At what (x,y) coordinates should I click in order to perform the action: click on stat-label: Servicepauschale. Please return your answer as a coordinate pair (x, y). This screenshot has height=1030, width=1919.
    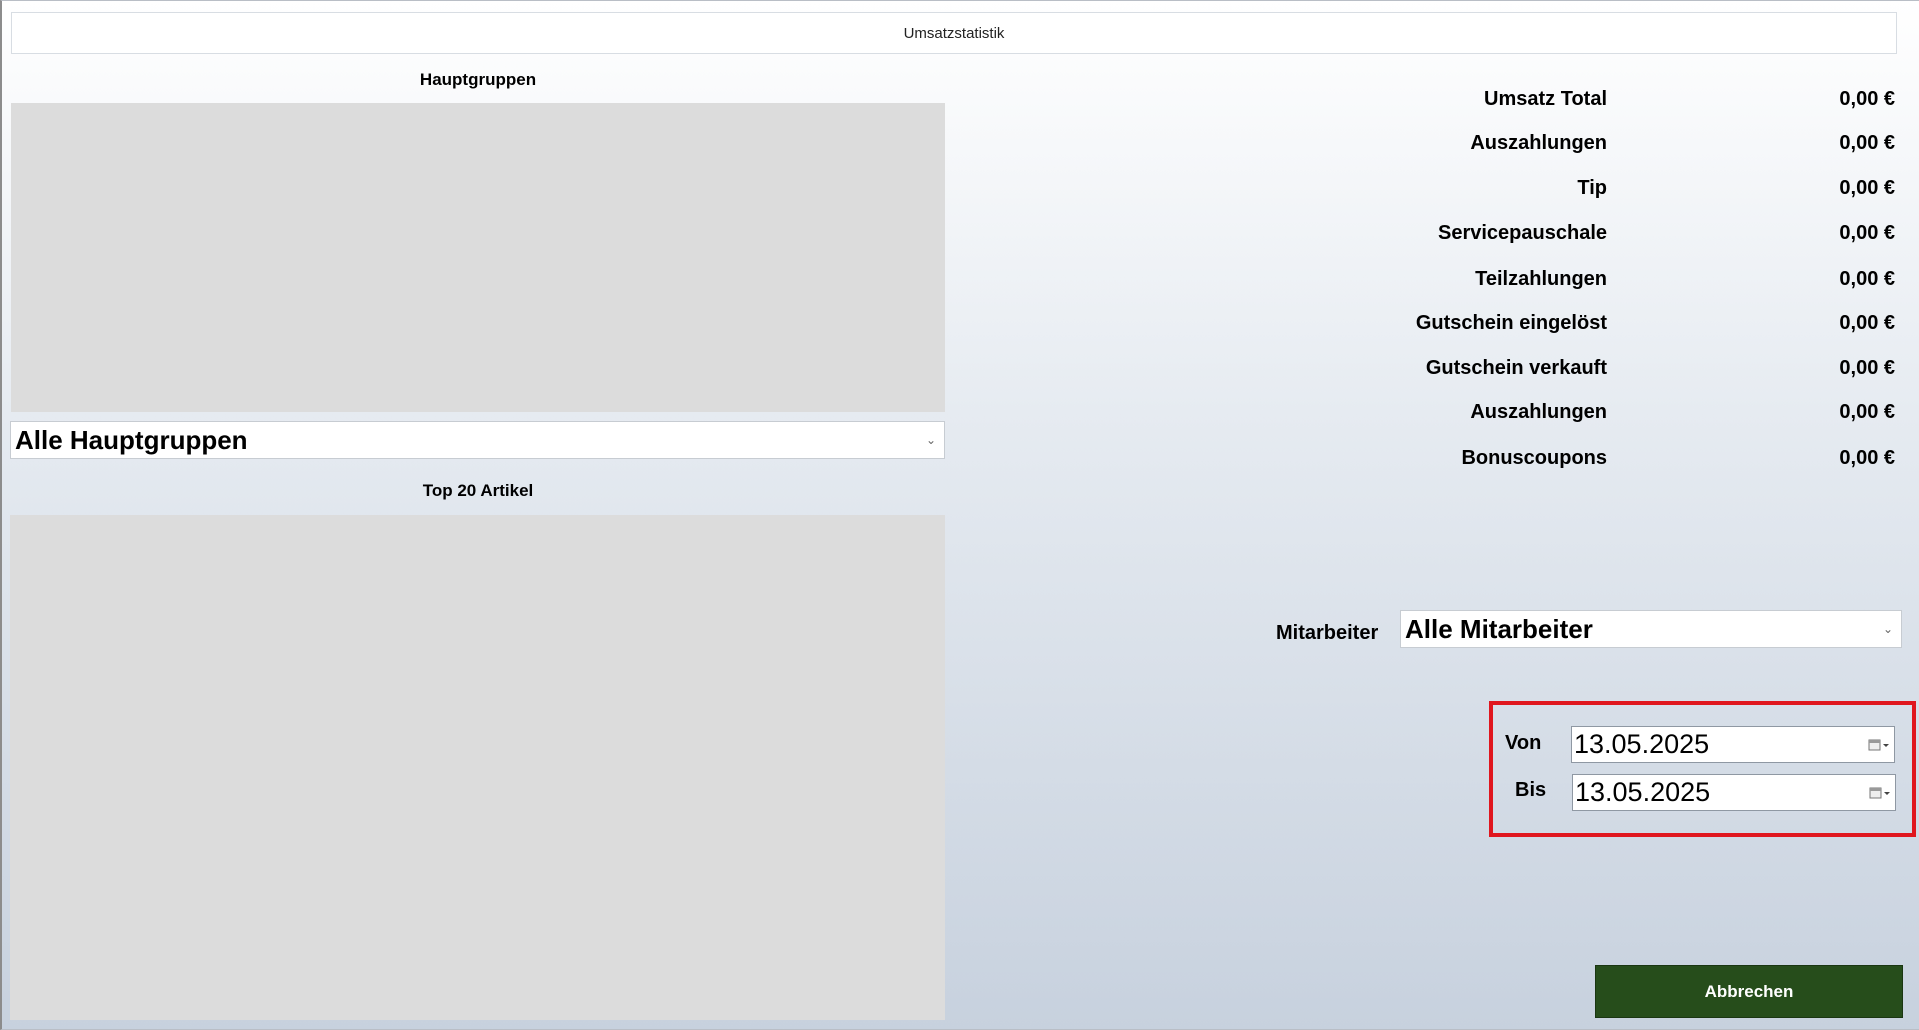
    Looking at the image, I should click on (1522, 232).